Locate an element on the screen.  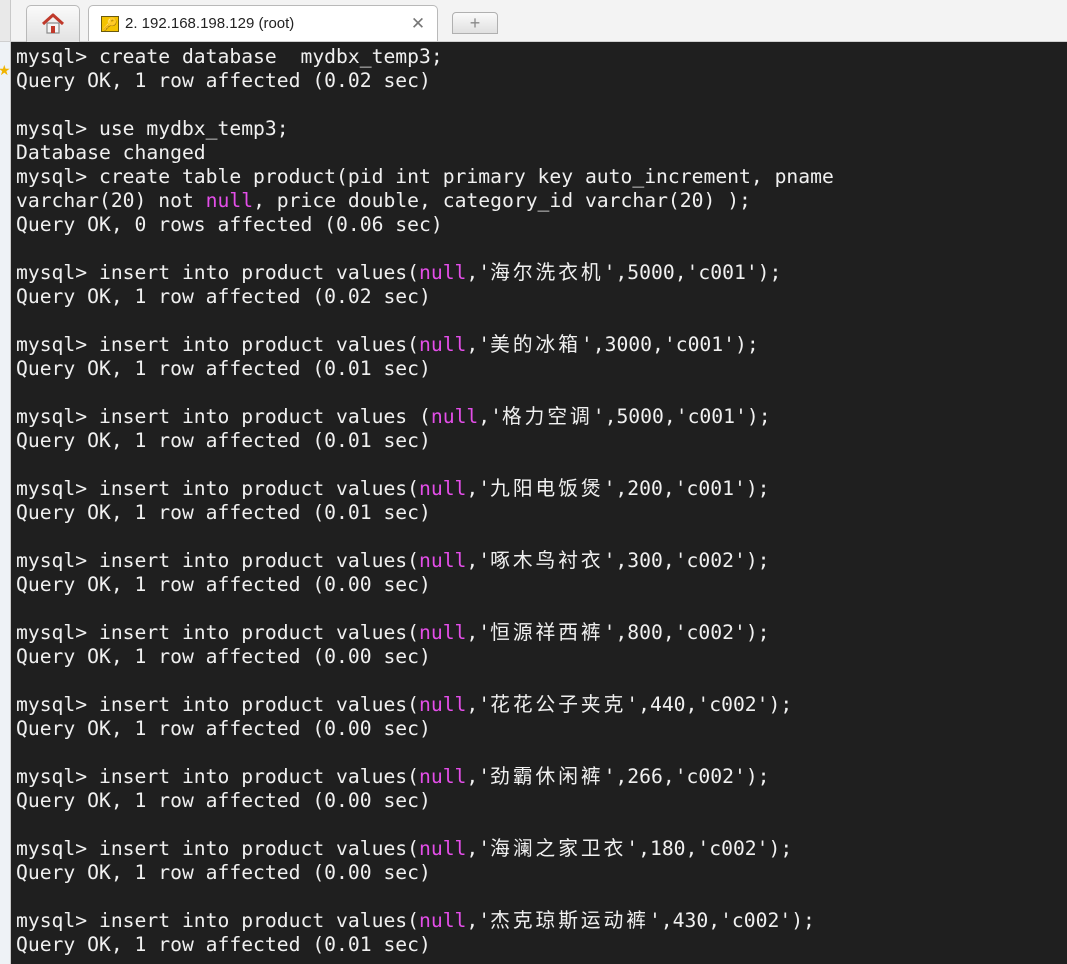
terminal-text: ',266,'c002'); is located at coordinates (686, 776).